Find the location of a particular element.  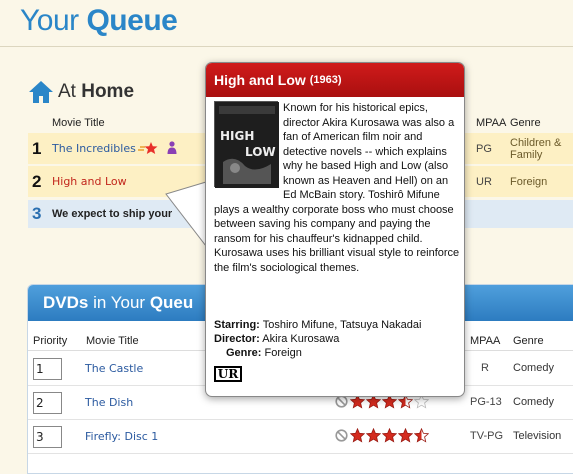

mpaa-rating: PG-13 is located at coordinates (486, 402).